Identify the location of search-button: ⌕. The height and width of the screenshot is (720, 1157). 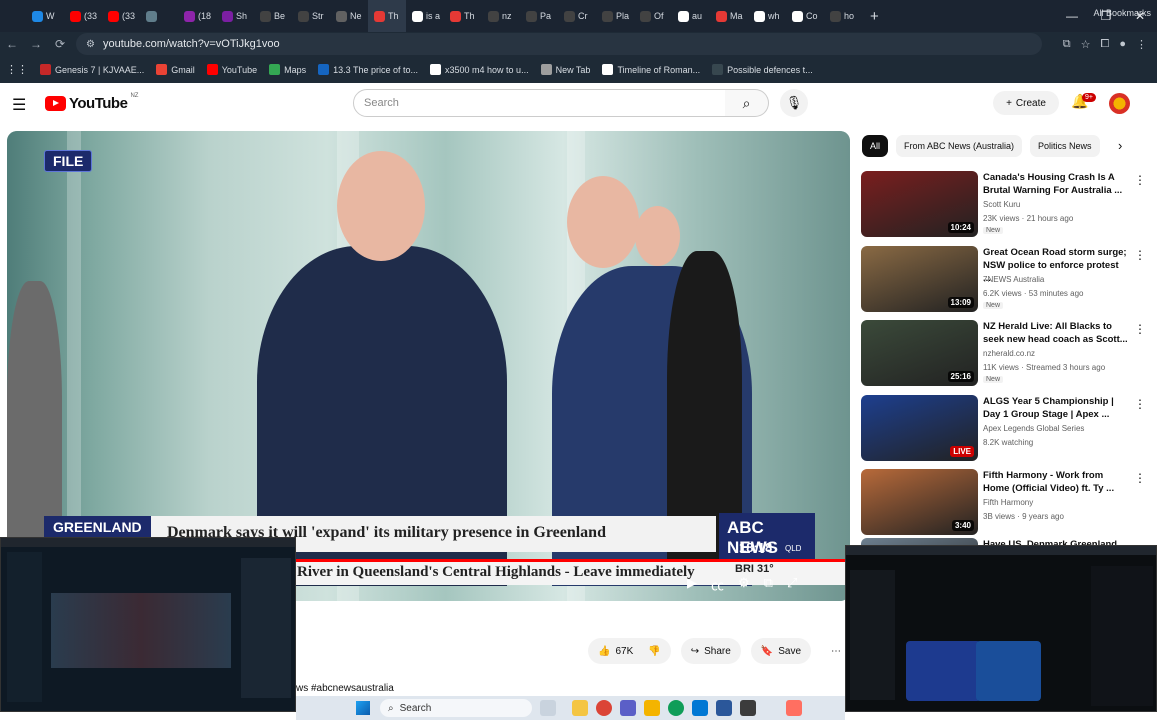
(747, 103).